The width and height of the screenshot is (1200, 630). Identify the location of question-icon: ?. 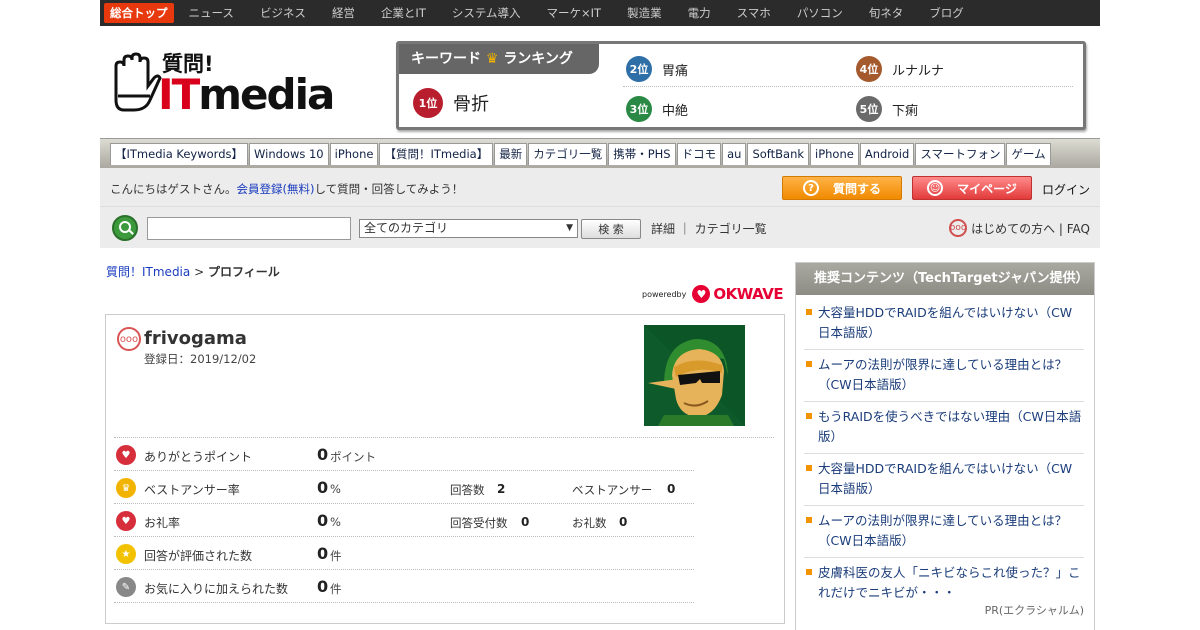
(810, 188).